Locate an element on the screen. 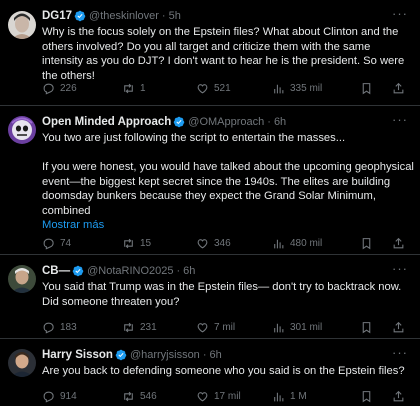  like-button: 17 mil is located at coordinates (218, 396).